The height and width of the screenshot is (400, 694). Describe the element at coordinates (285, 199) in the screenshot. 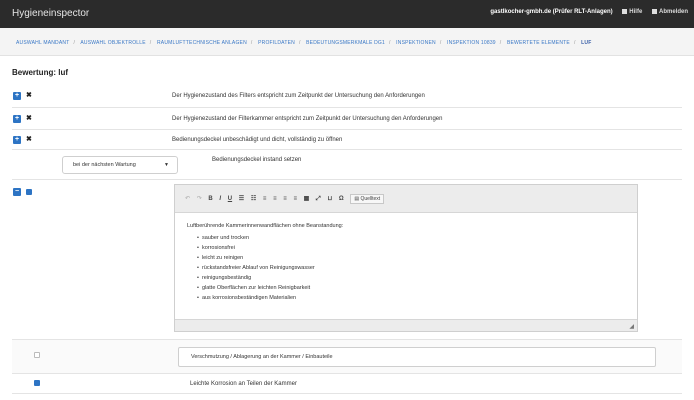

I see `align-right-icon: ≡` at that location.